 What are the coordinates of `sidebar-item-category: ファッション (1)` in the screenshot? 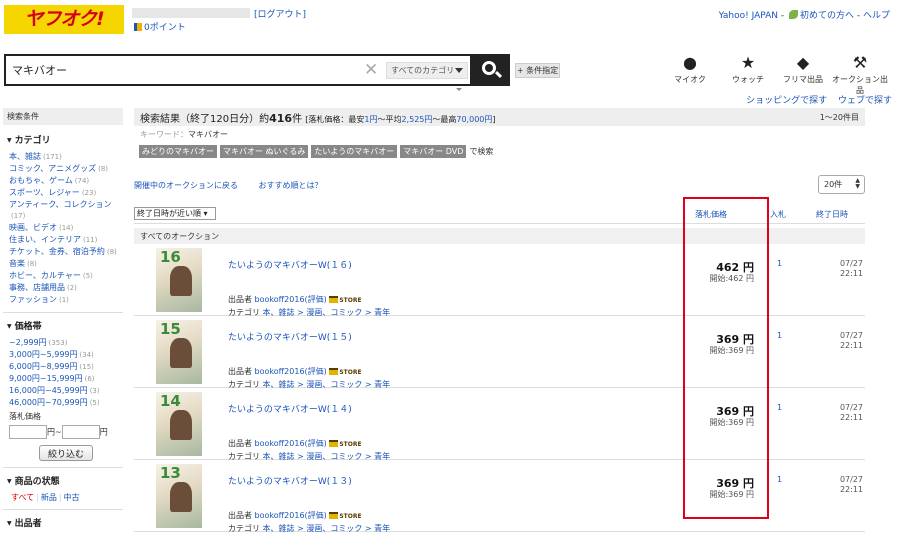 It's located at (66, 300).